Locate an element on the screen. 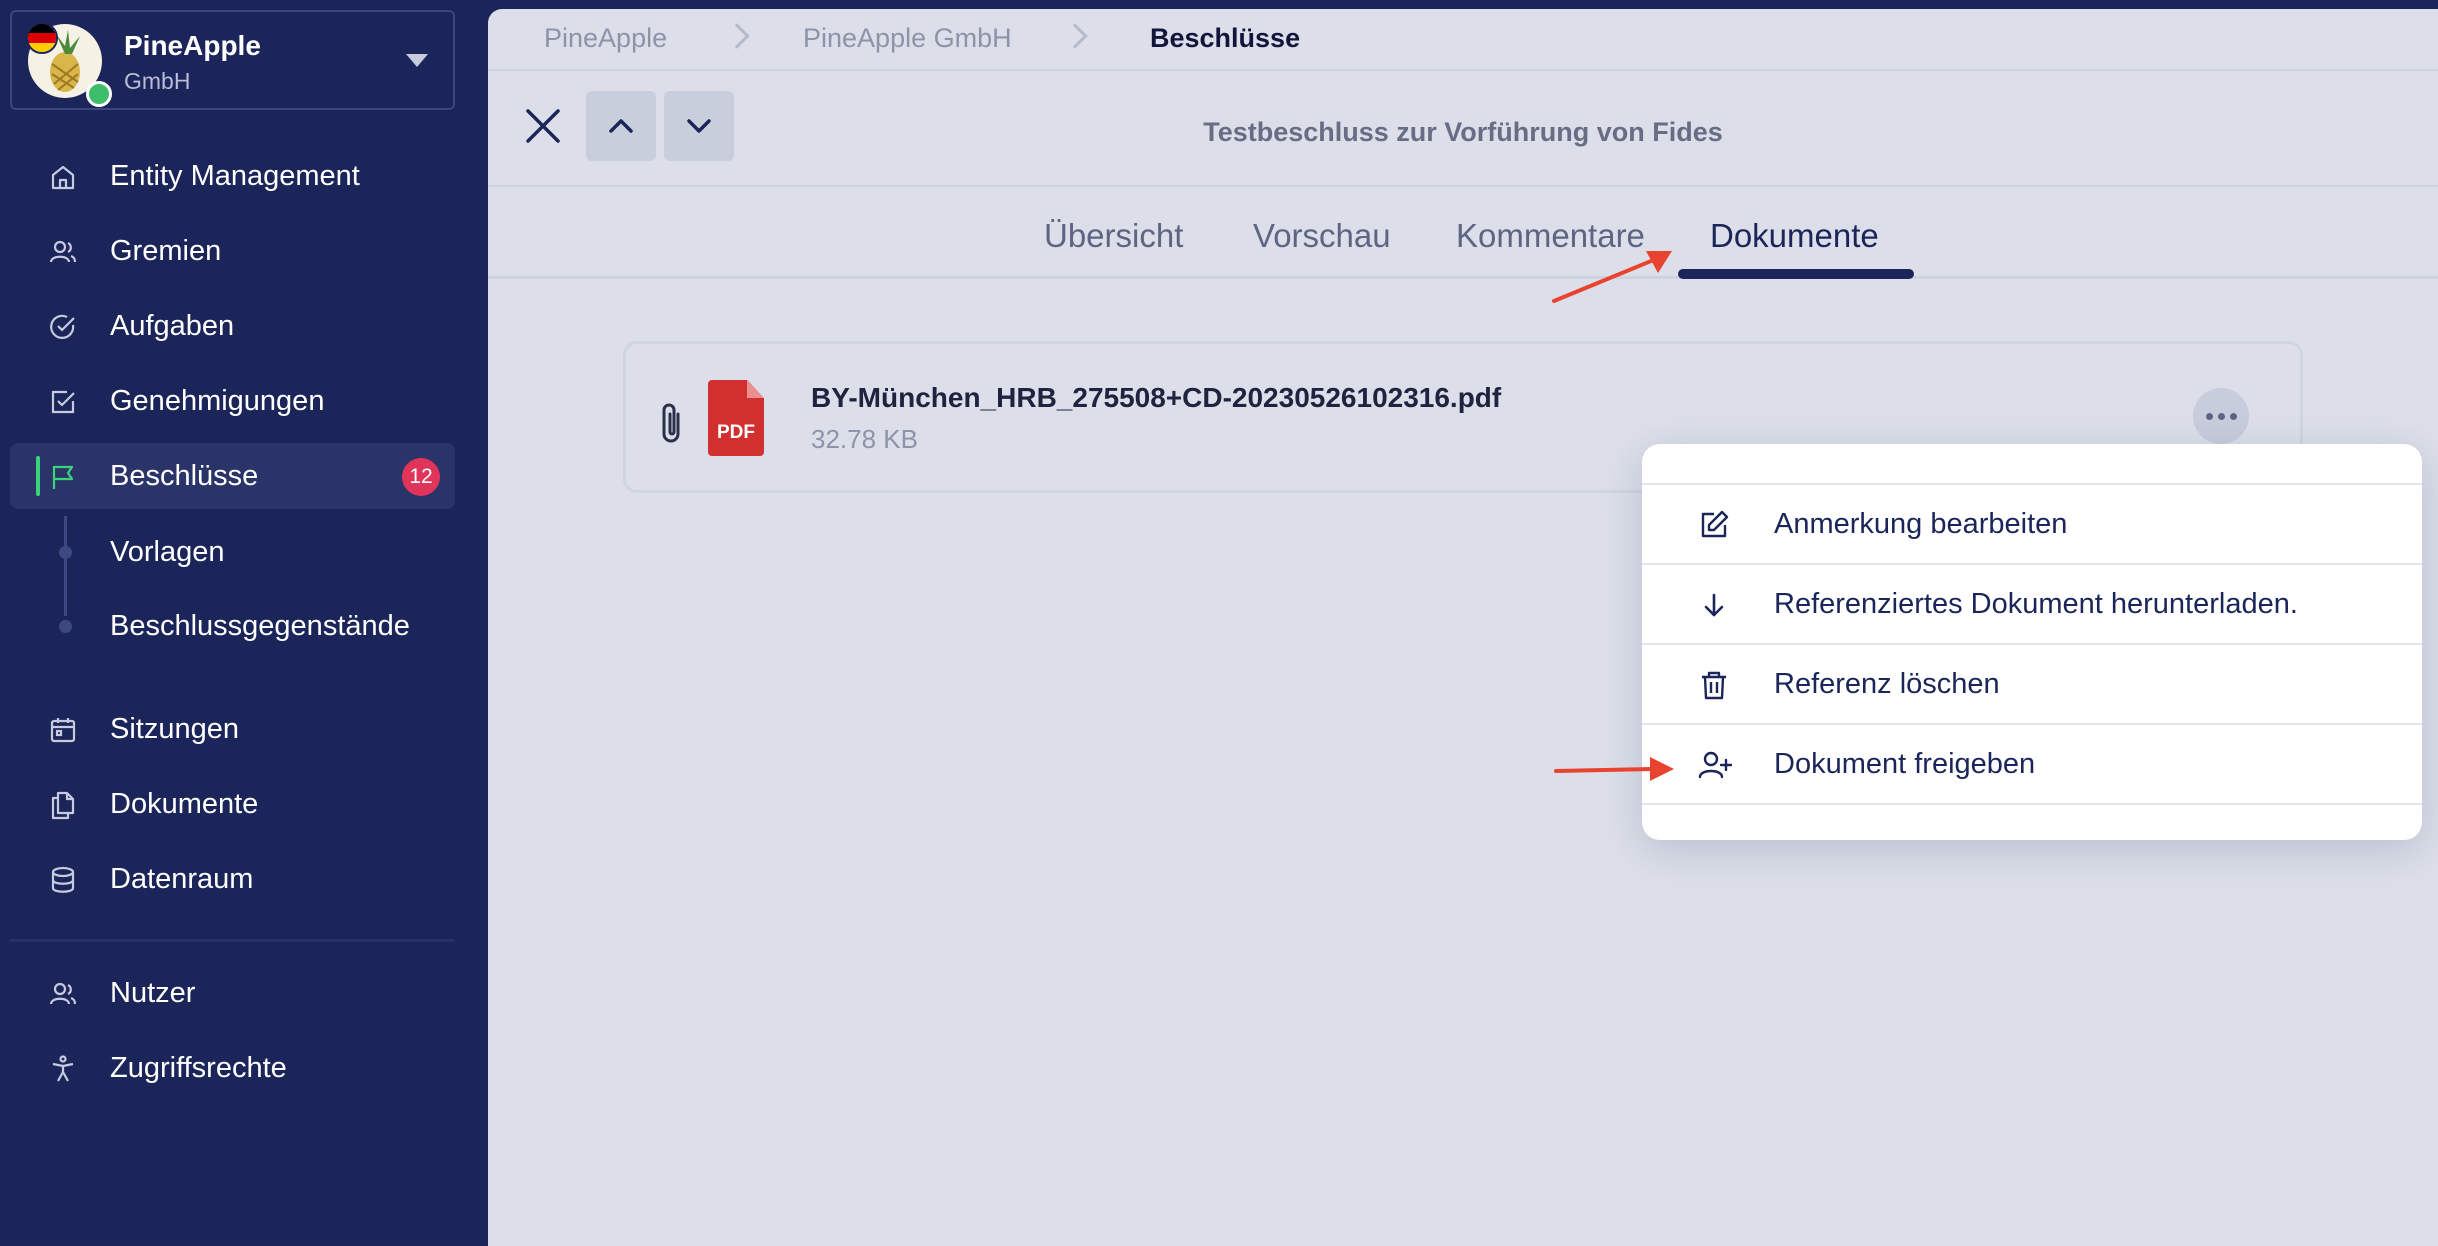  tab-dokumente: Dokumente is located at coordinates (1794, 236).